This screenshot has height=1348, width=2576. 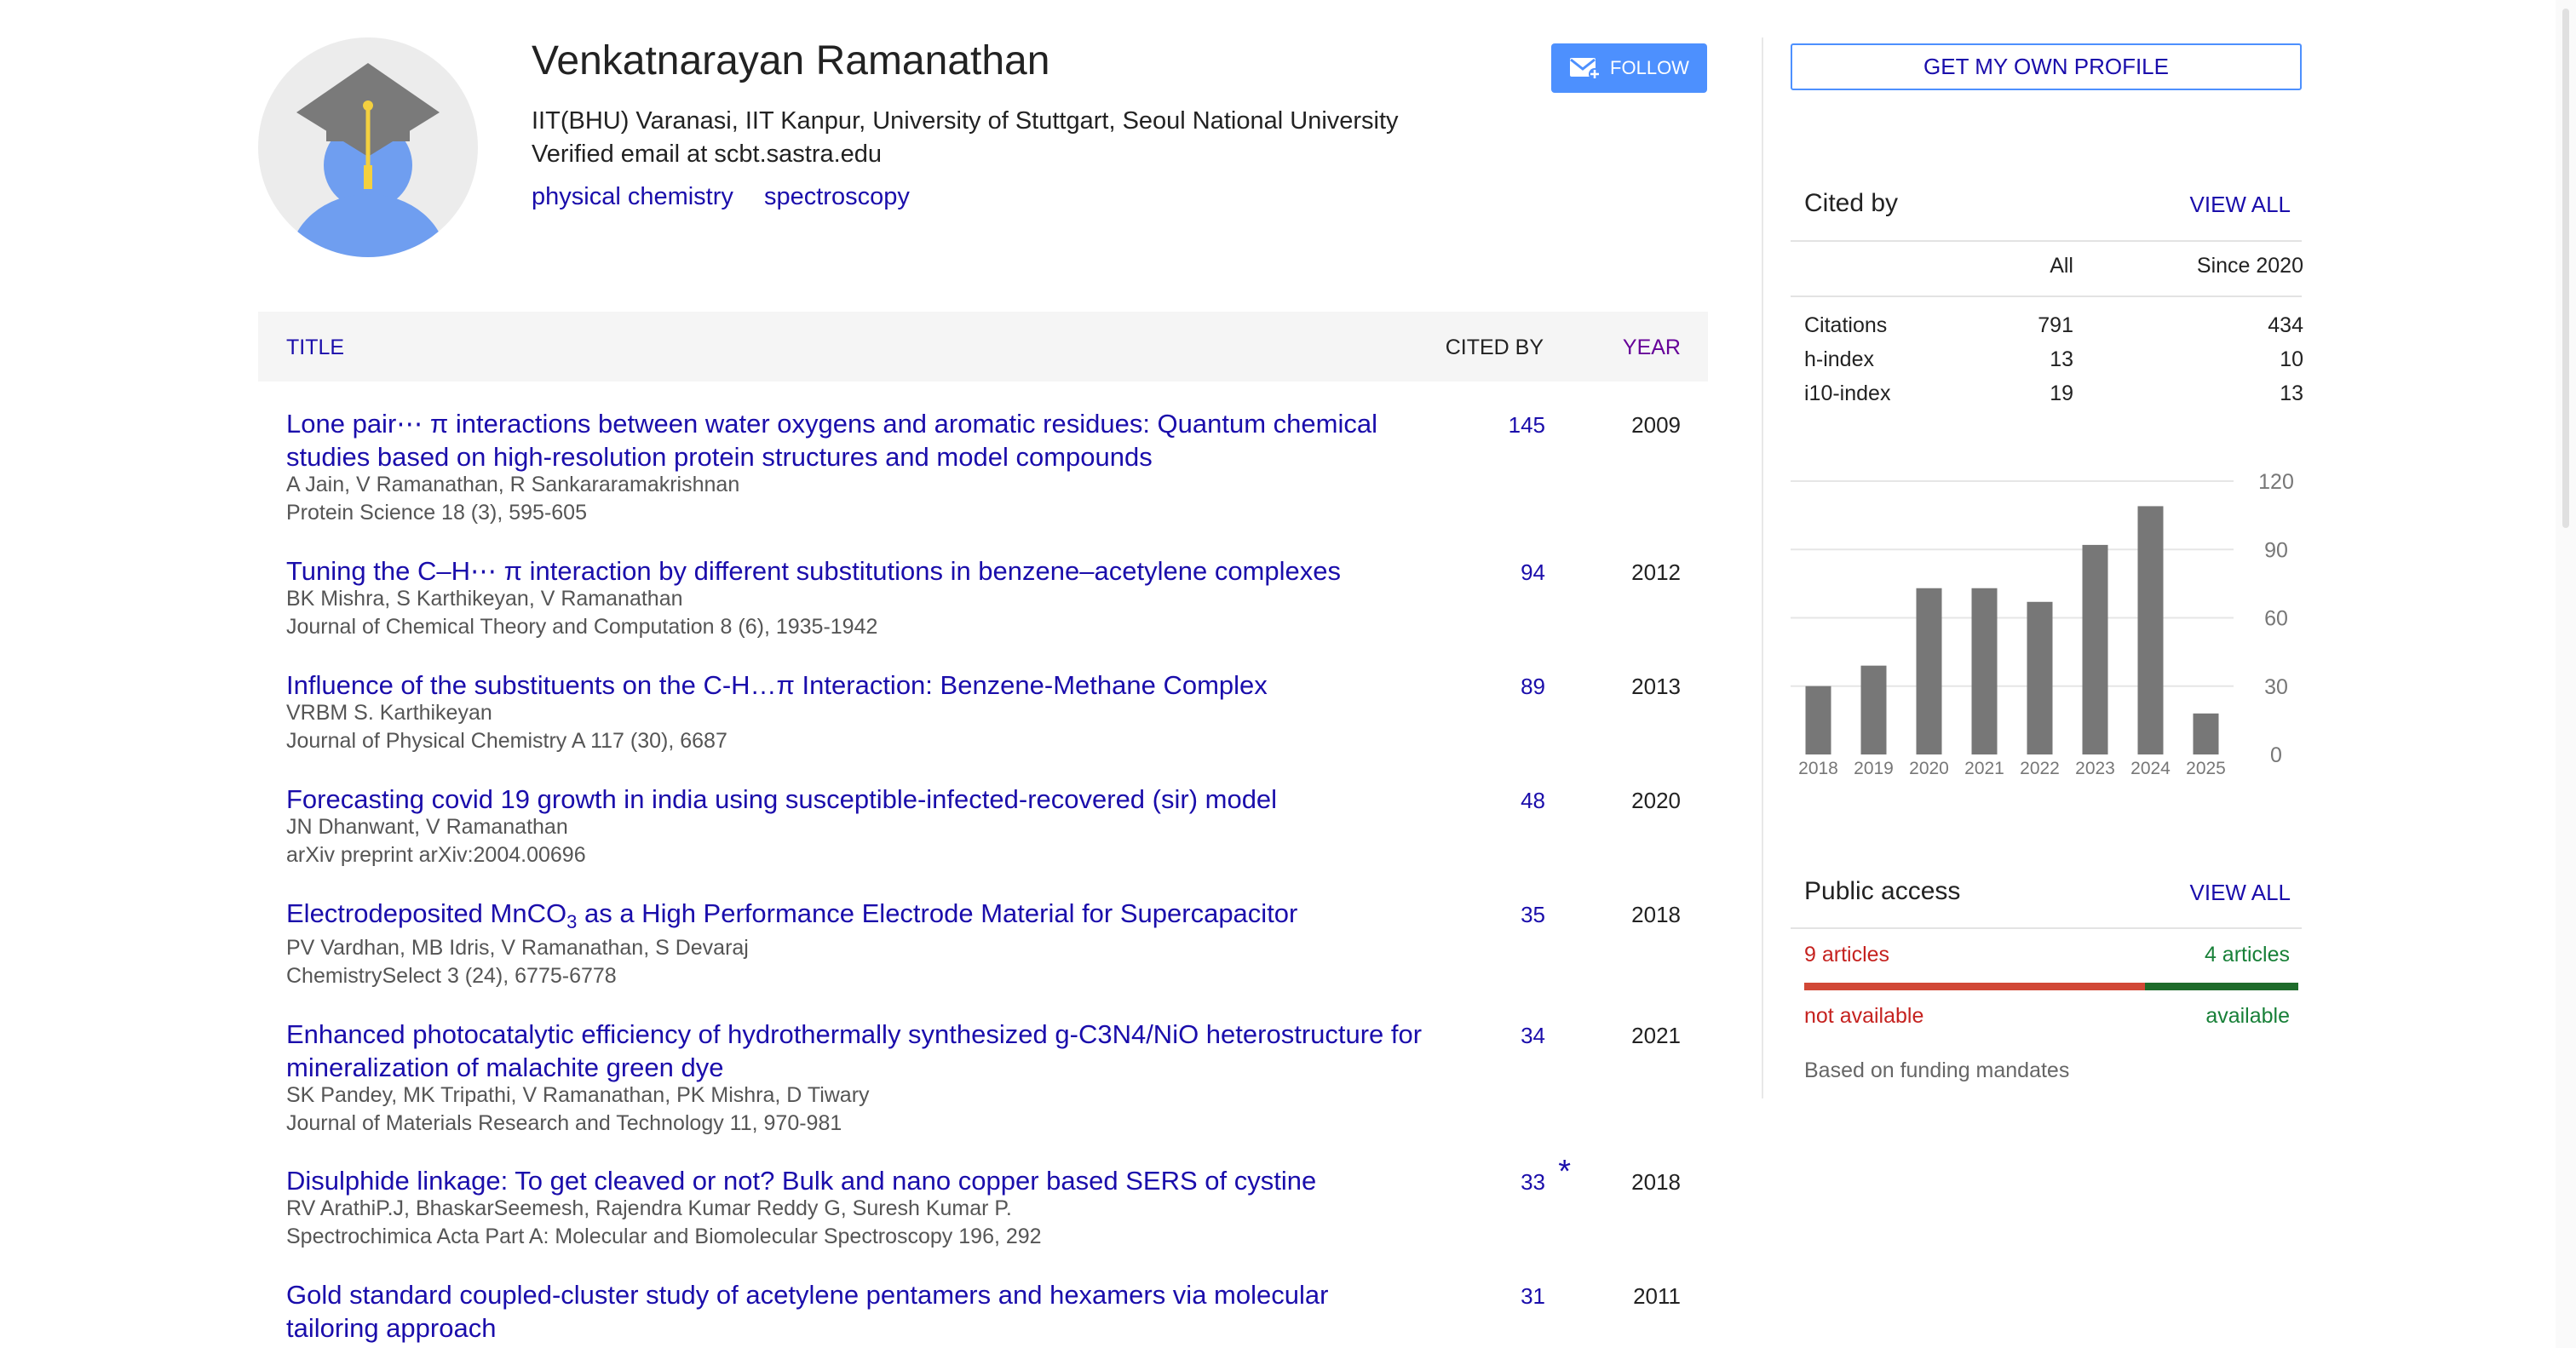 What do you see at coordinates (1527, 426) in the screenshot?
I see `cited-count-link: 145` at bounding box center [1527, 426].